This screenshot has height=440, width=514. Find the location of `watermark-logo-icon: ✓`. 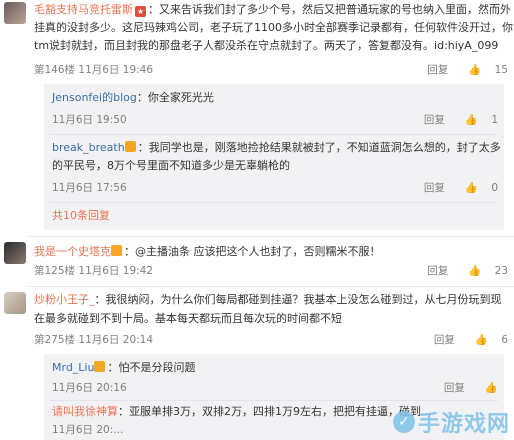

watermark-logo-icon: ✓ is located at coordinates (403, 422).